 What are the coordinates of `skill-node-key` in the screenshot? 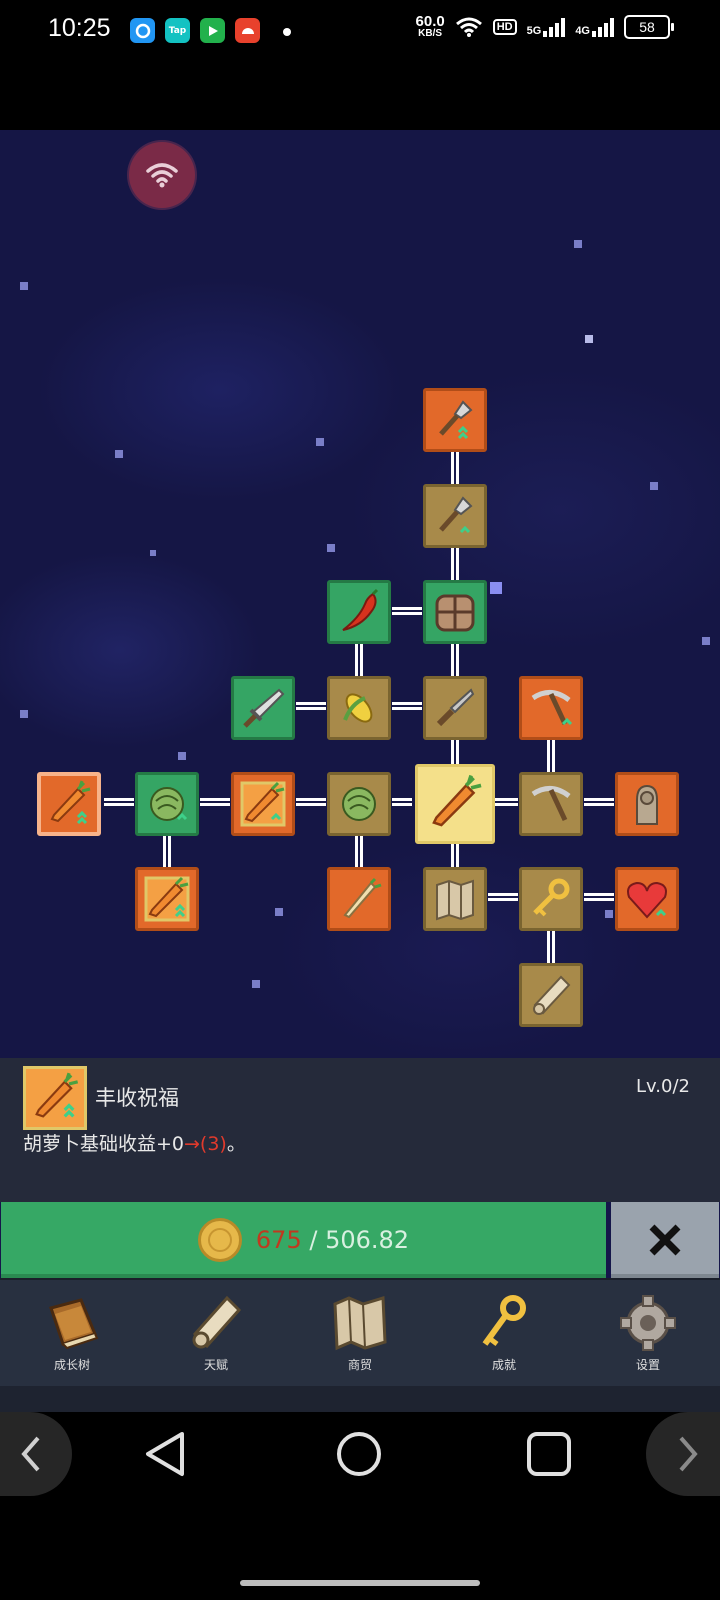 It's located at (551, 899).